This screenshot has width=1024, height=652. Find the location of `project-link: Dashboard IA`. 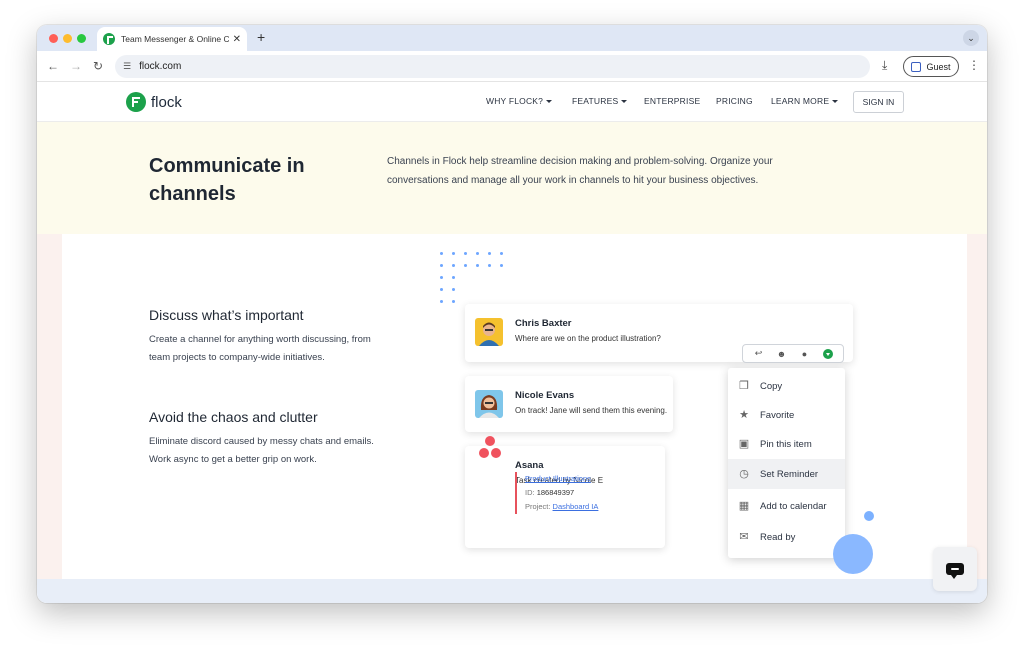

project-link: Dashboard IA is located at coordinates (576, 506).